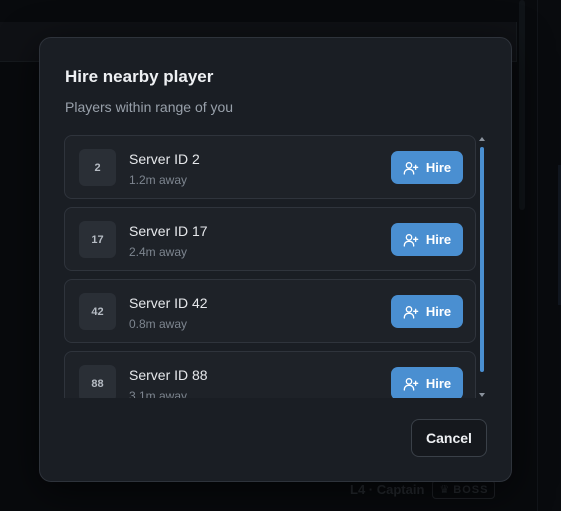 This screenshot has width=561, height=511. Describe the element at coordinates (168, 375) in the screenshot. I see `player-name: Server ID 88` at that location.